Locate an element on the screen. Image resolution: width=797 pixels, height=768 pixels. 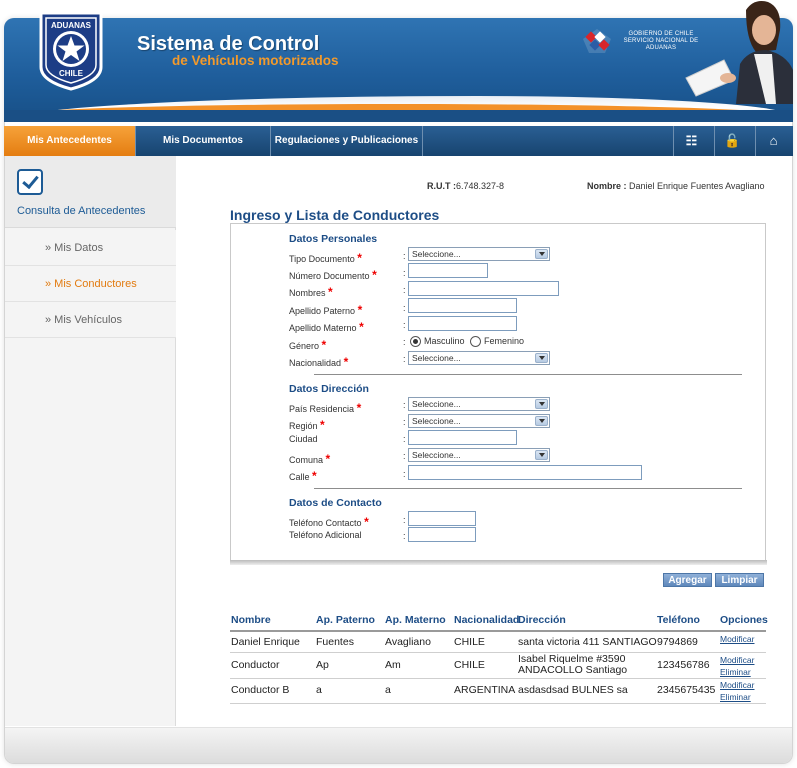
radio-femenino is located at coordinates (475, 341).